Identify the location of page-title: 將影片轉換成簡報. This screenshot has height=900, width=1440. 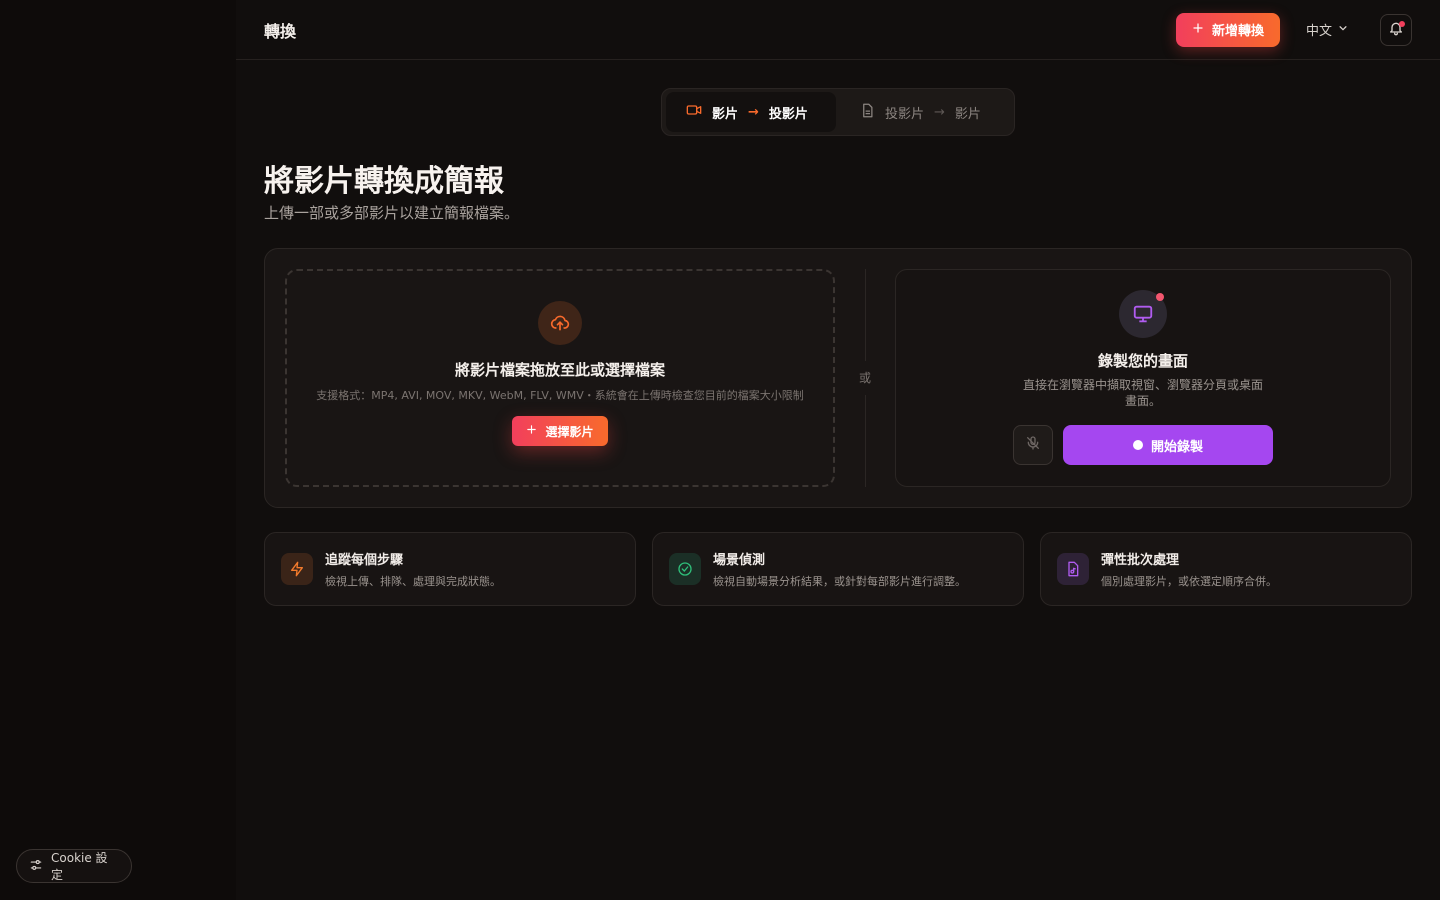
(384, 181).